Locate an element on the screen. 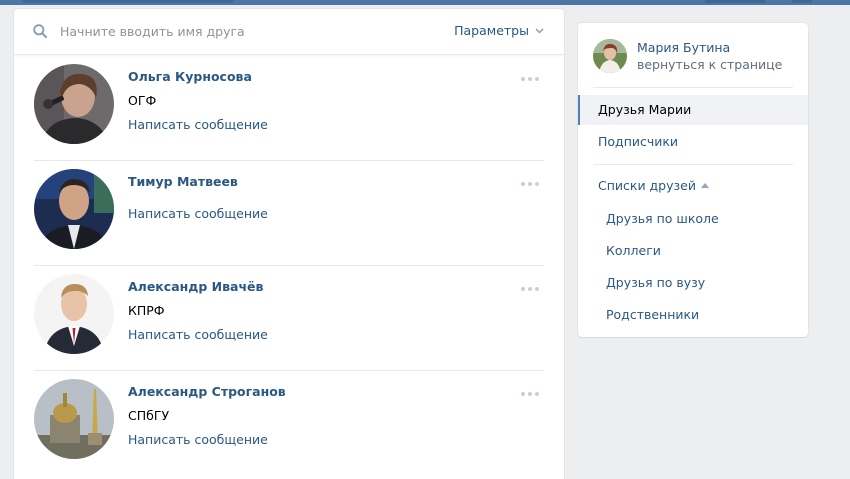  friend-list-colleagues: Коллеги is located at coordinates (693, 251).